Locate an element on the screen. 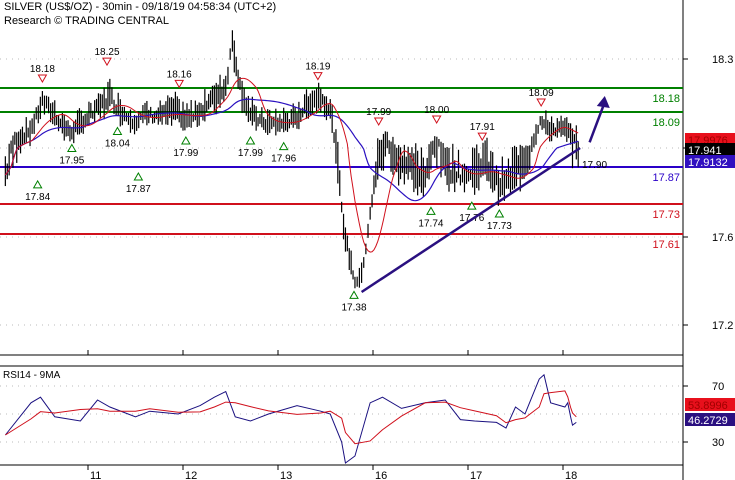  x-tick-label: 16 is located at coordinates (381, 475).